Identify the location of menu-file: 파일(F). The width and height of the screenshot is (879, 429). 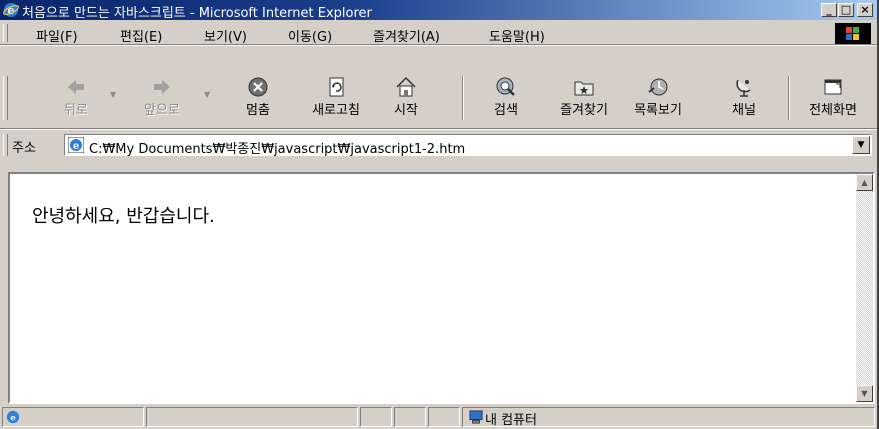
(57, 35).